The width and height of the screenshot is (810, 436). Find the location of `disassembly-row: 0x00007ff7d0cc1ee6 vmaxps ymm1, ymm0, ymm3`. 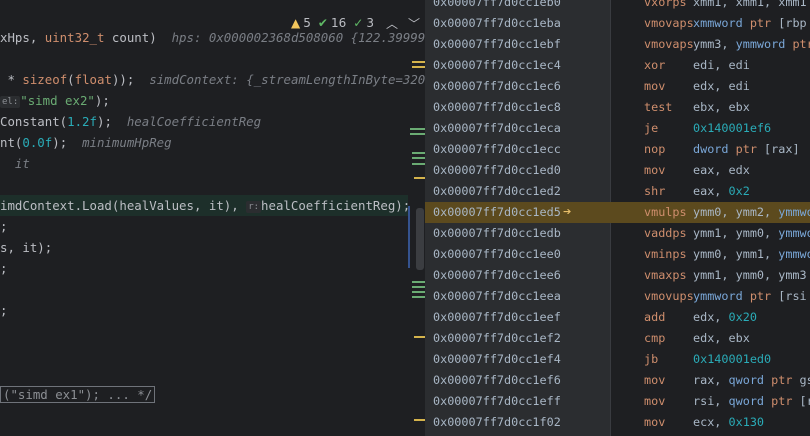

disassembly-row: 0x00007ff7d0cc1ee6 vmaxps ymm1, ymm0, ymm3 is located at coordinates (617, 275).